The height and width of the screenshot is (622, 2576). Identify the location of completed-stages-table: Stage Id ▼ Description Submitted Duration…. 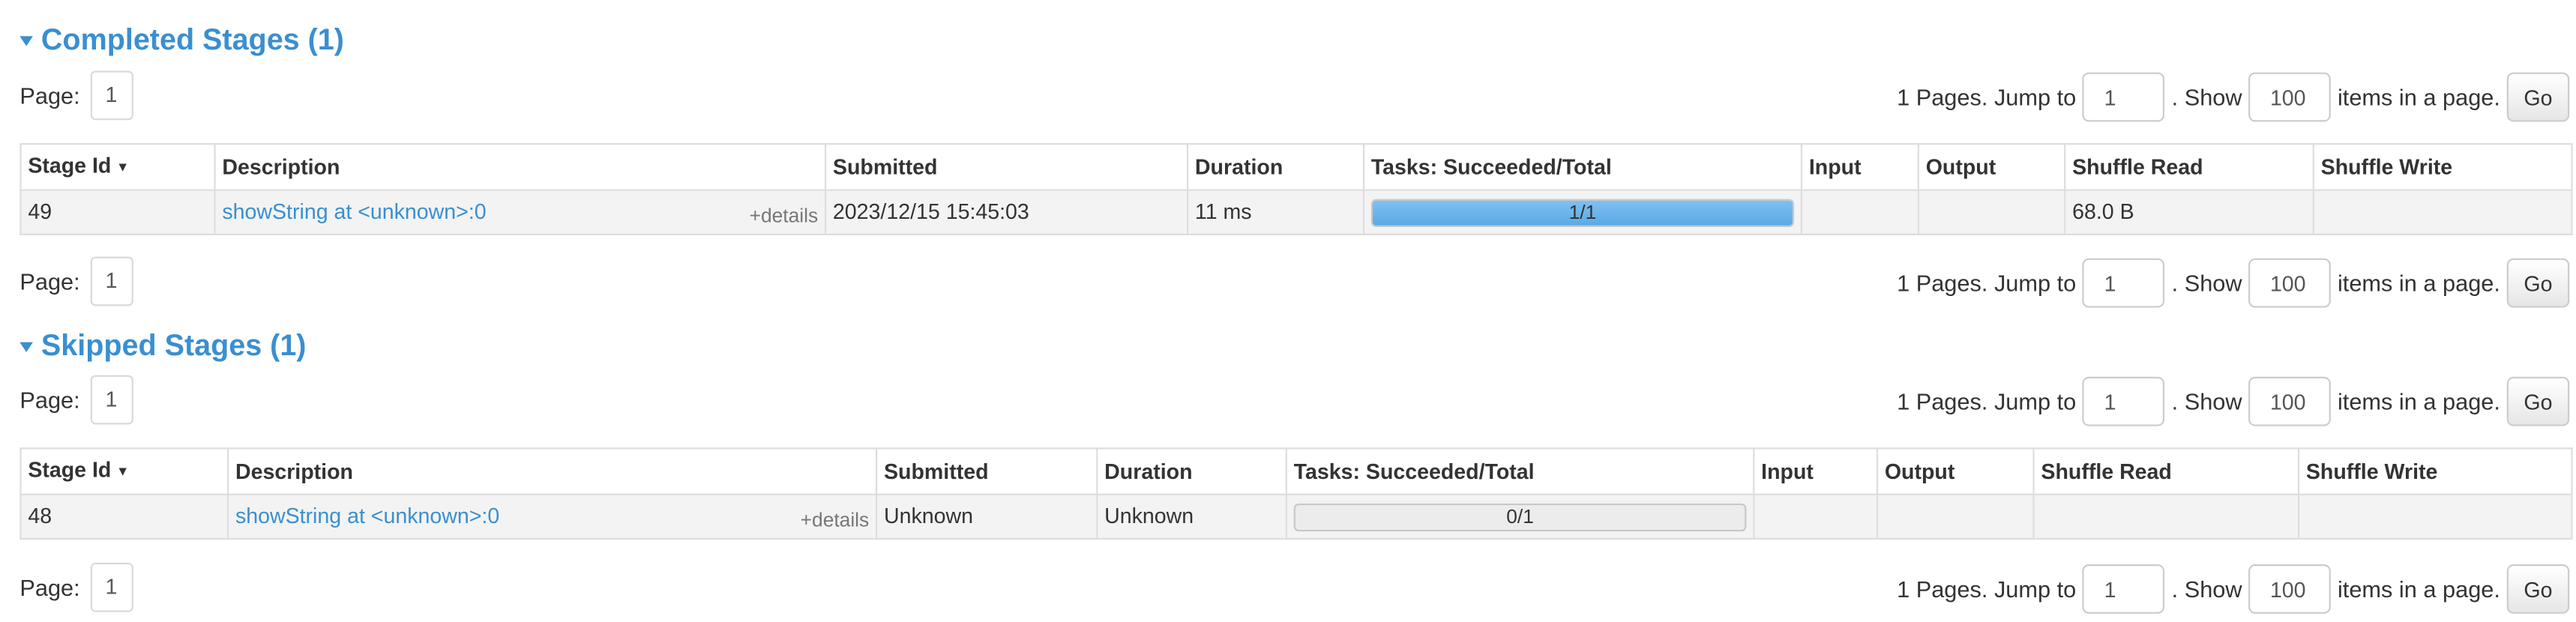
(1296, 189).